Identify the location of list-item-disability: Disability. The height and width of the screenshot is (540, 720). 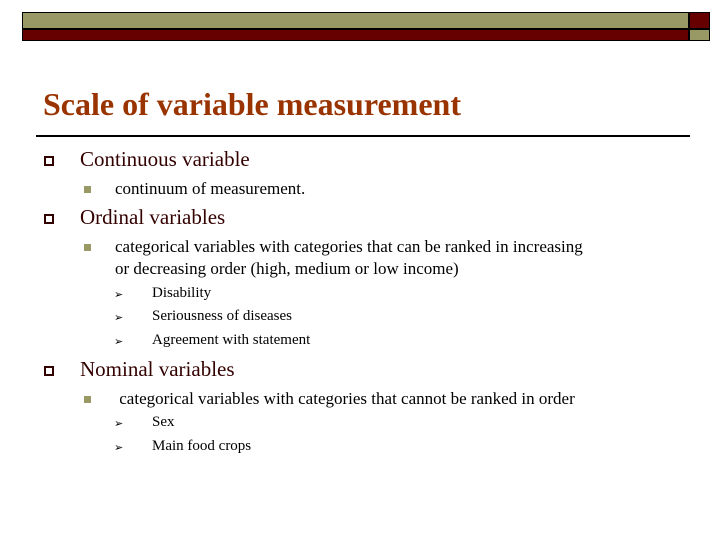
(182, 293).